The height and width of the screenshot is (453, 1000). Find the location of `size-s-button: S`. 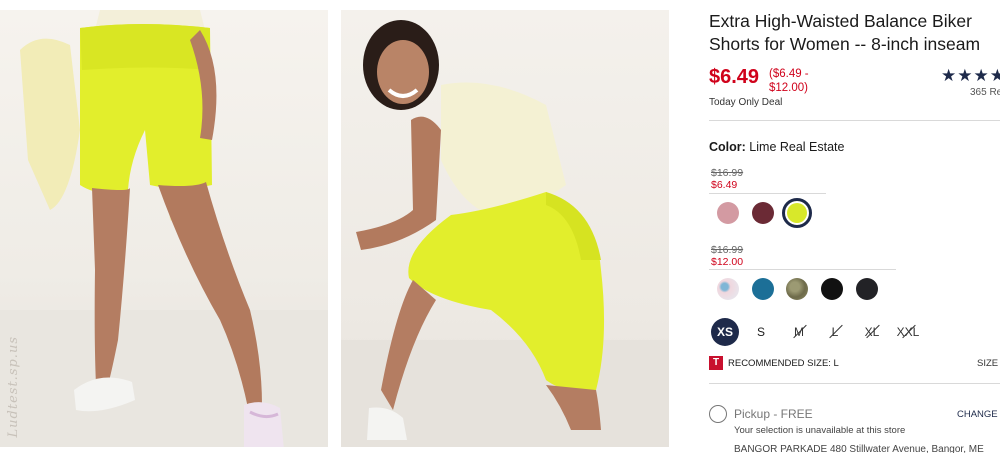

size-s-button: S is located at coordinates (761, 332).